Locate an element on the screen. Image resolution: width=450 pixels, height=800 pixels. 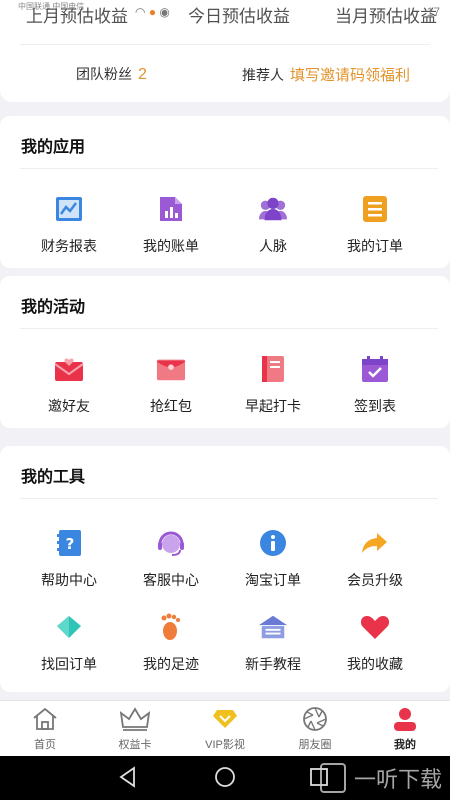
tools-grid-row-1: ? 帮助中心 客服中心 淘宝订单 会员升级 is located at coordinates (225, 559).